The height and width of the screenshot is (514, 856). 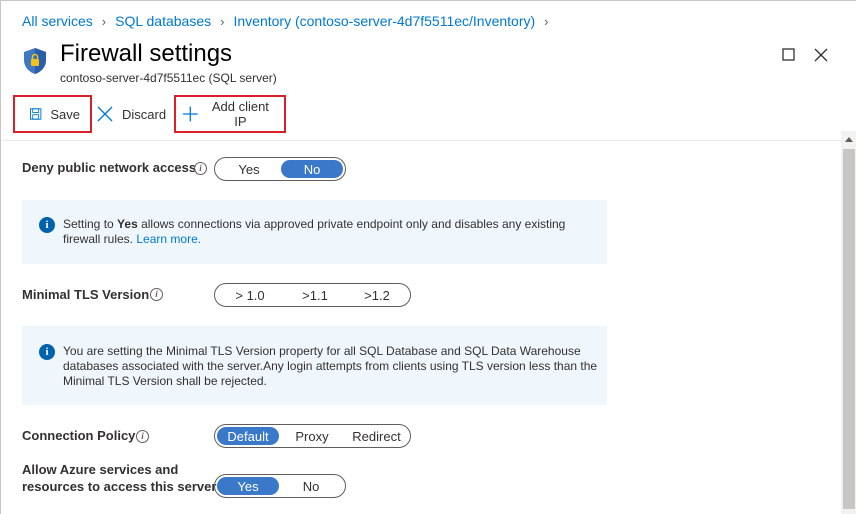 I want to click on allow-azure-yes: Yes, so click(x=248, y=486).